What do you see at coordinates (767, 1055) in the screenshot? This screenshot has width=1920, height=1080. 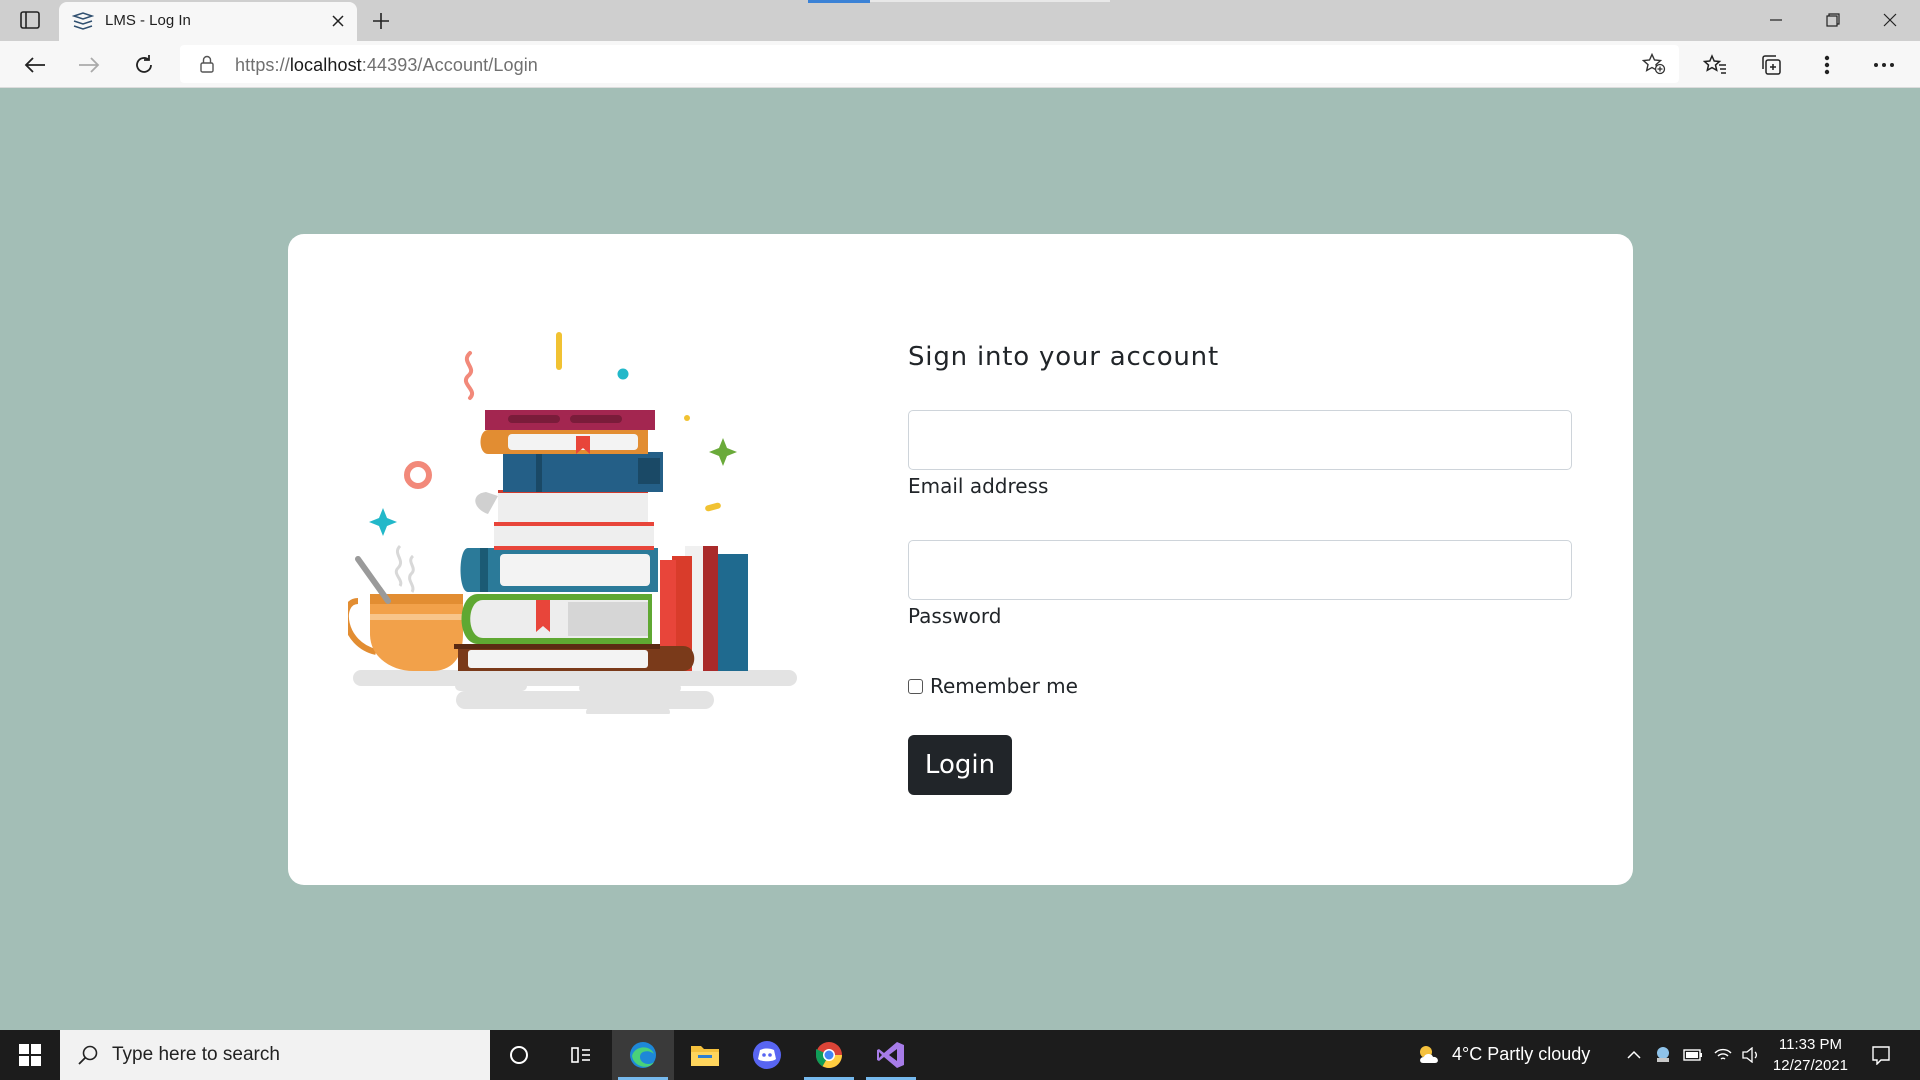 I see `discord-icon` at bounding box center [767, 1055].